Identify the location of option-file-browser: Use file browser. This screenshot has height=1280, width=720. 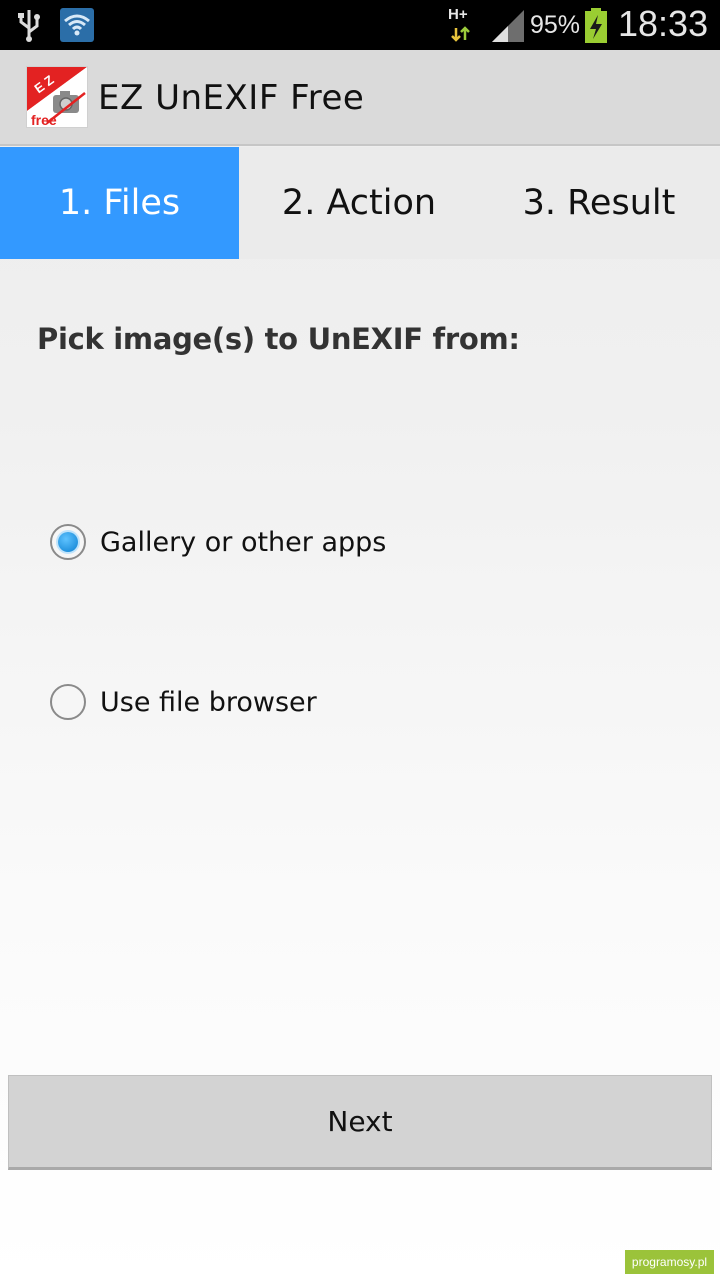
(183, 702).